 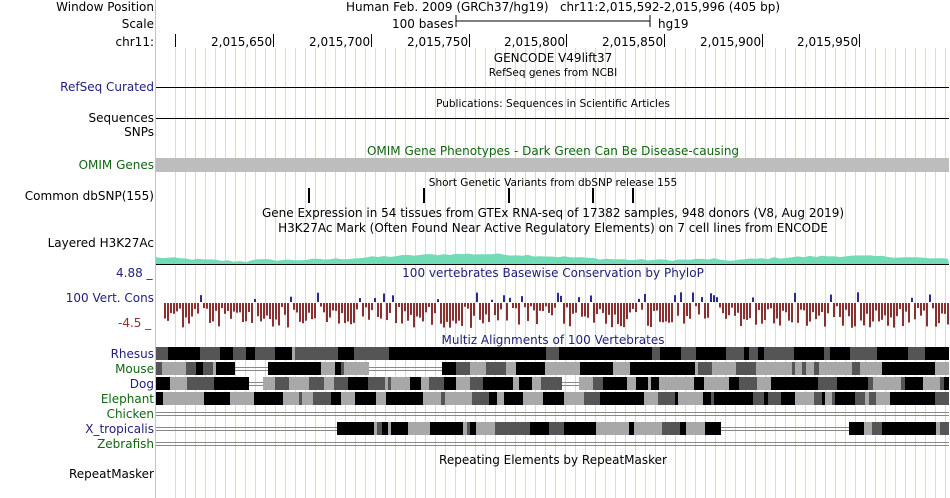 What do you see at coordinates (132, 354) in the screenshot?
I see `species-rhesus-label: Rhesus` at bounding box center [132, 354].